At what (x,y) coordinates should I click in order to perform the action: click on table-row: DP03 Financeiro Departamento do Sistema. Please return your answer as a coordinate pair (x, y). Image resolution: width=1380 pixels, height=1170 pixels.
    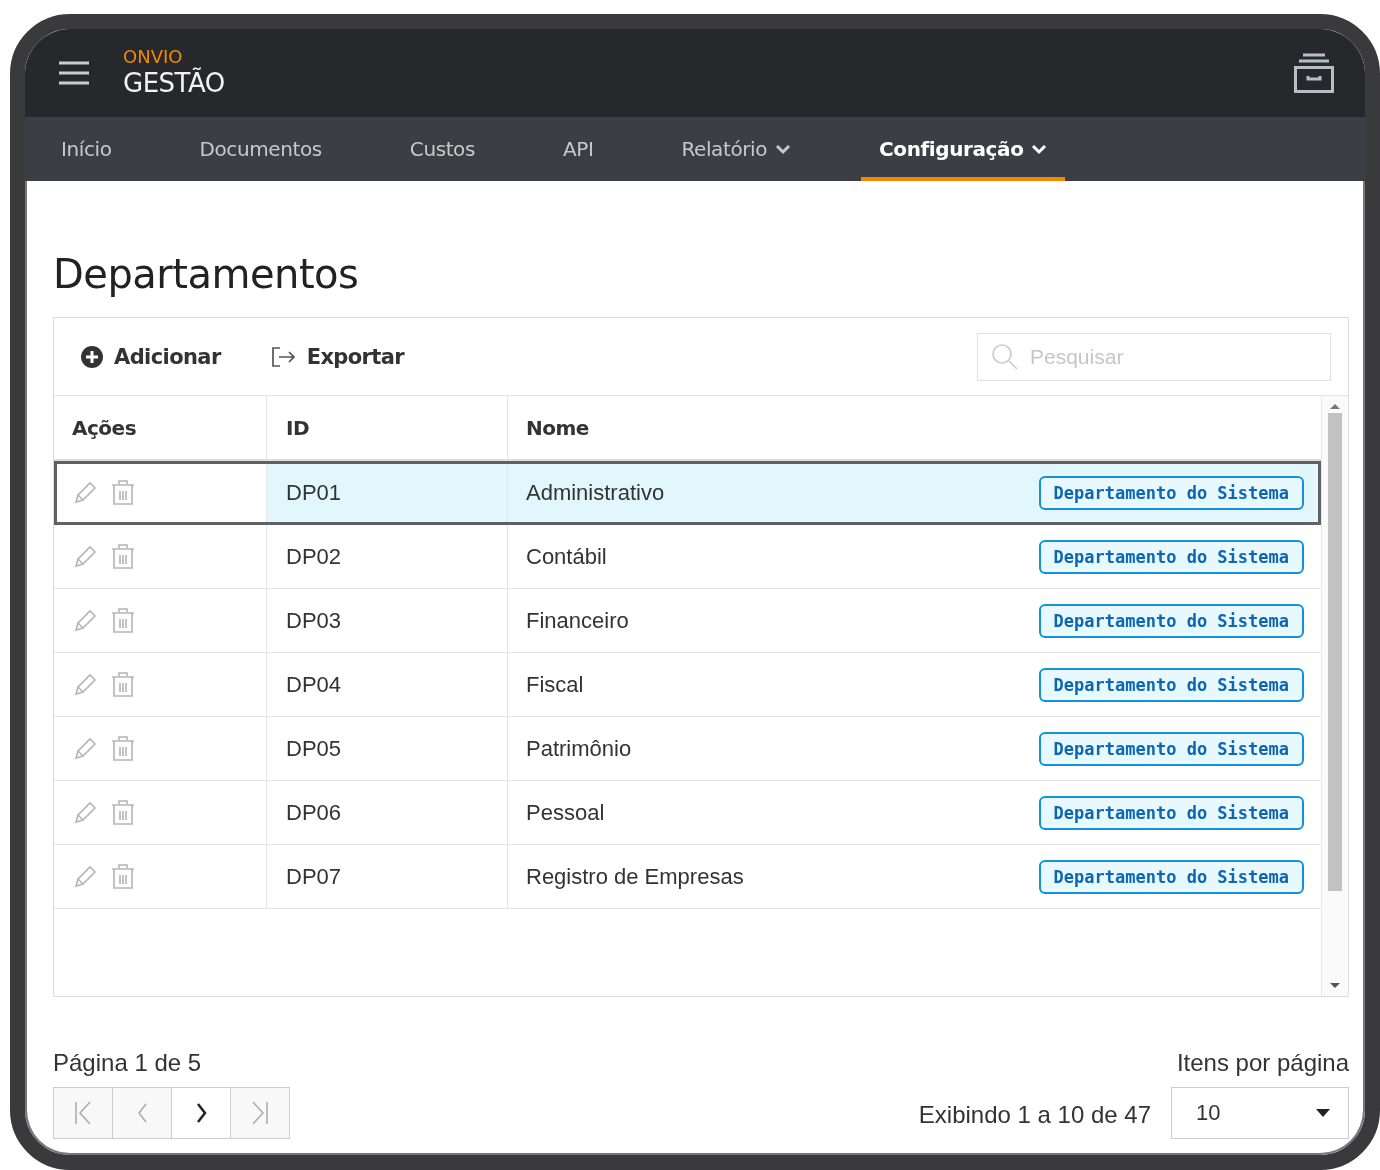
    Looking at the image, I should click on (687, 621).